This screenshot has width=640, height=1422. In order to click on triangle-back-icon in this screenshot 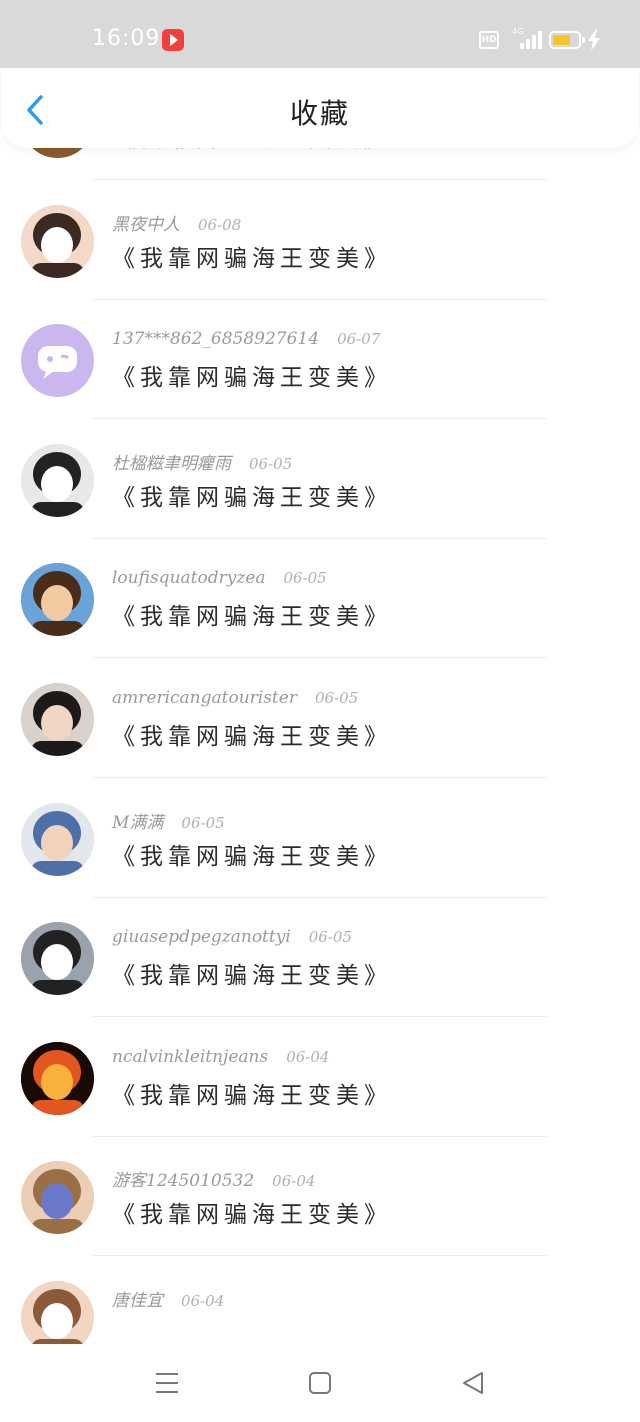, I will do `click(473, 1383)`.